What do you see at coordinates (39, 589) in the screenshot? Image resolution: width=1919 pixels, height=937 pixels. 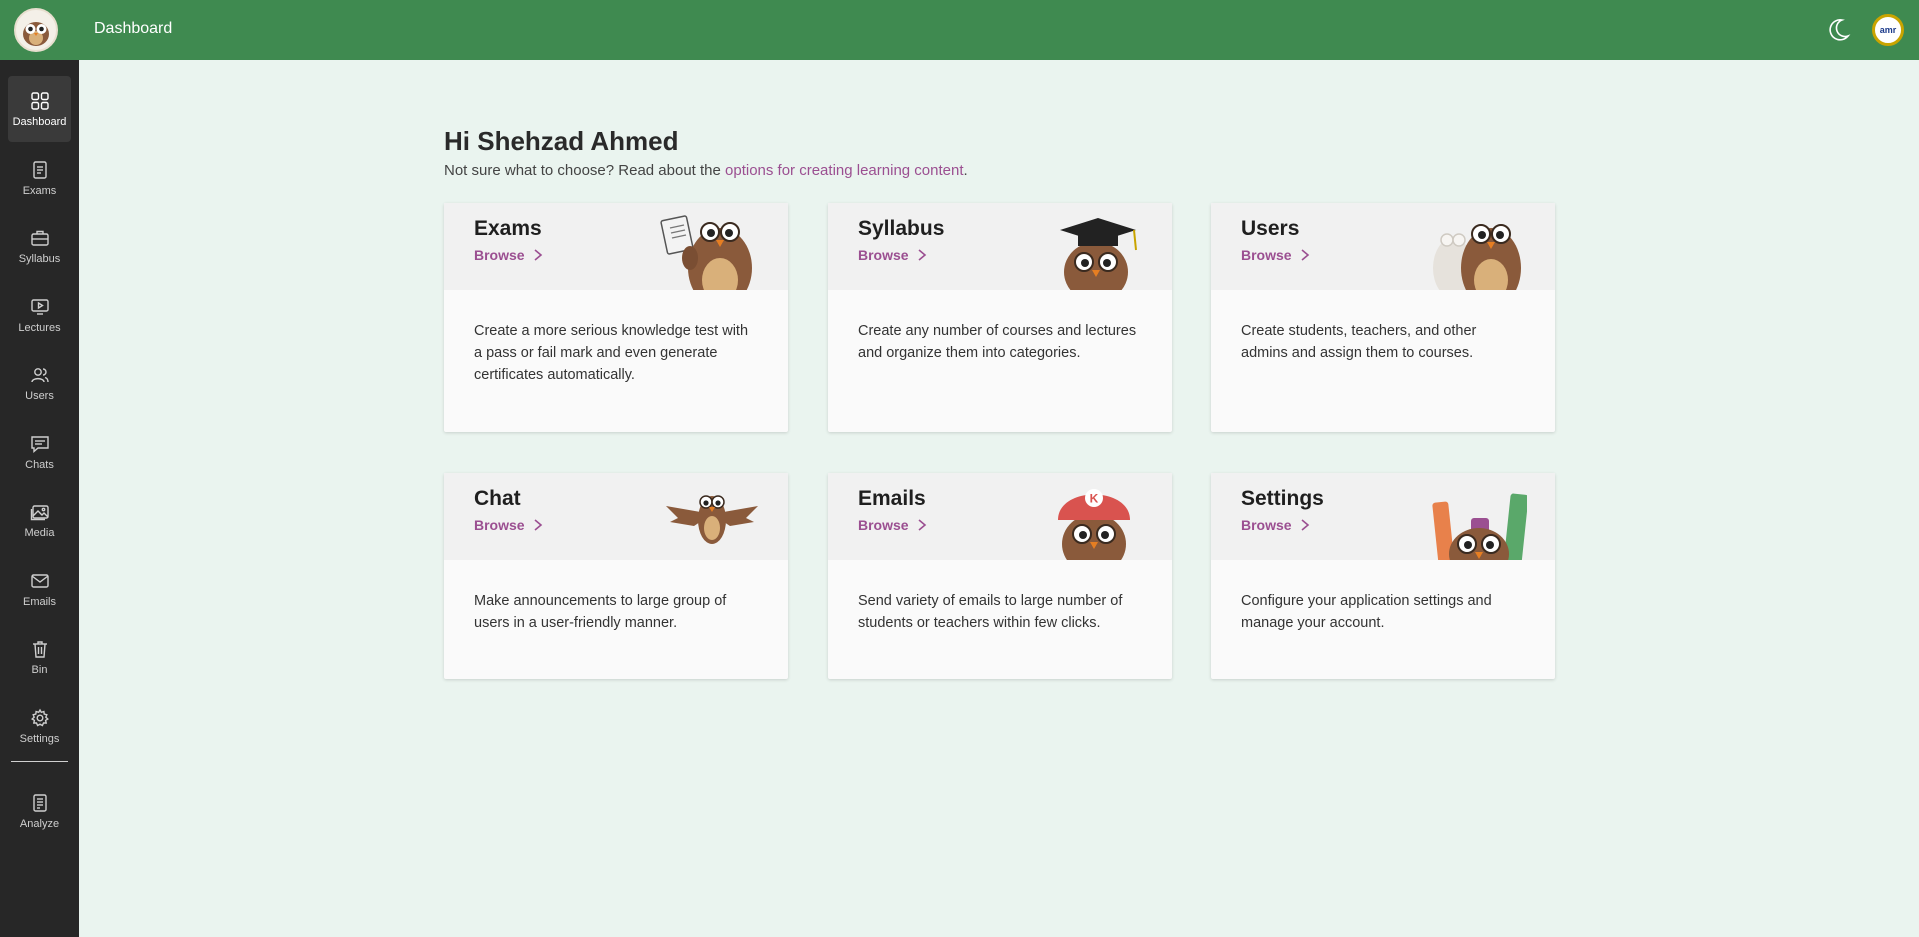 I see `sidebar-item-emails: Emails` at bounding box center [39, 589].